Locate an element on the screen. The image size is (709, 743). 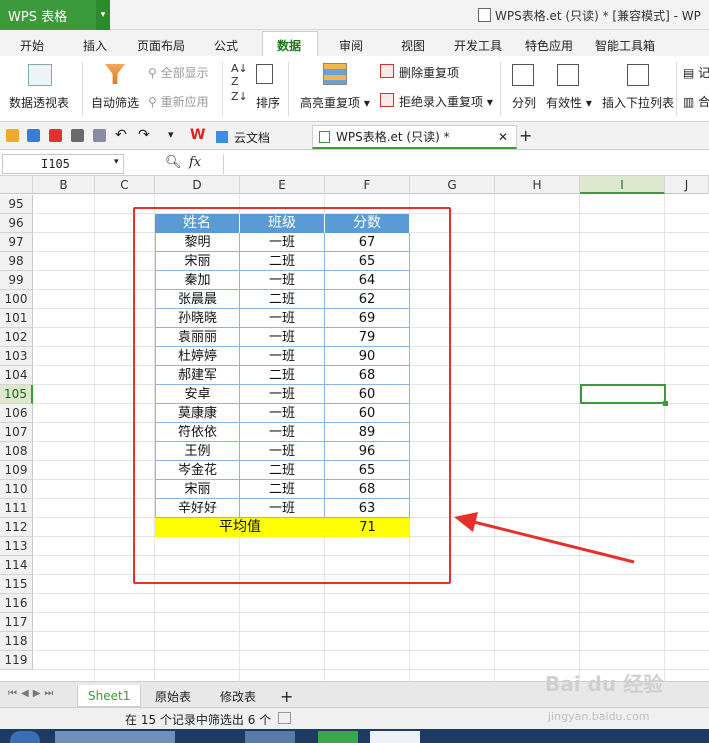
menu-formula: 公式 is located at coordinates (226, 45).